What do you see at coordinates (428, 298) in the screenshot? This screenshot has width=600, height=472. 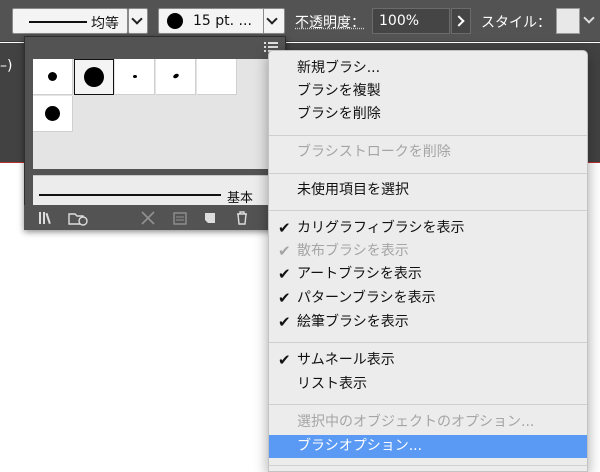 I see `menu-item-show-pattern: ✔ パターンブラシを表示` at bounding box center [428, 298].